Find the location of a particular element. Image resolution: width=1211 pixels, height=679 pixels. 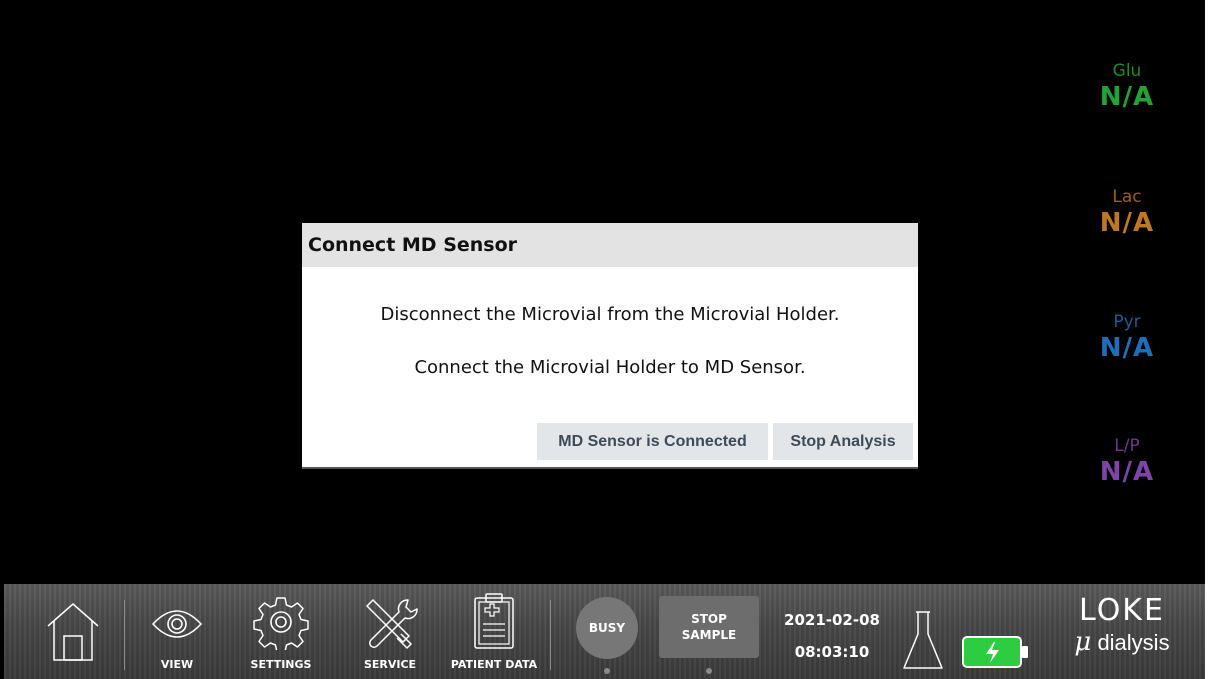

patient-data-button: PATIENT DATA is located at coordinates (494, 631).